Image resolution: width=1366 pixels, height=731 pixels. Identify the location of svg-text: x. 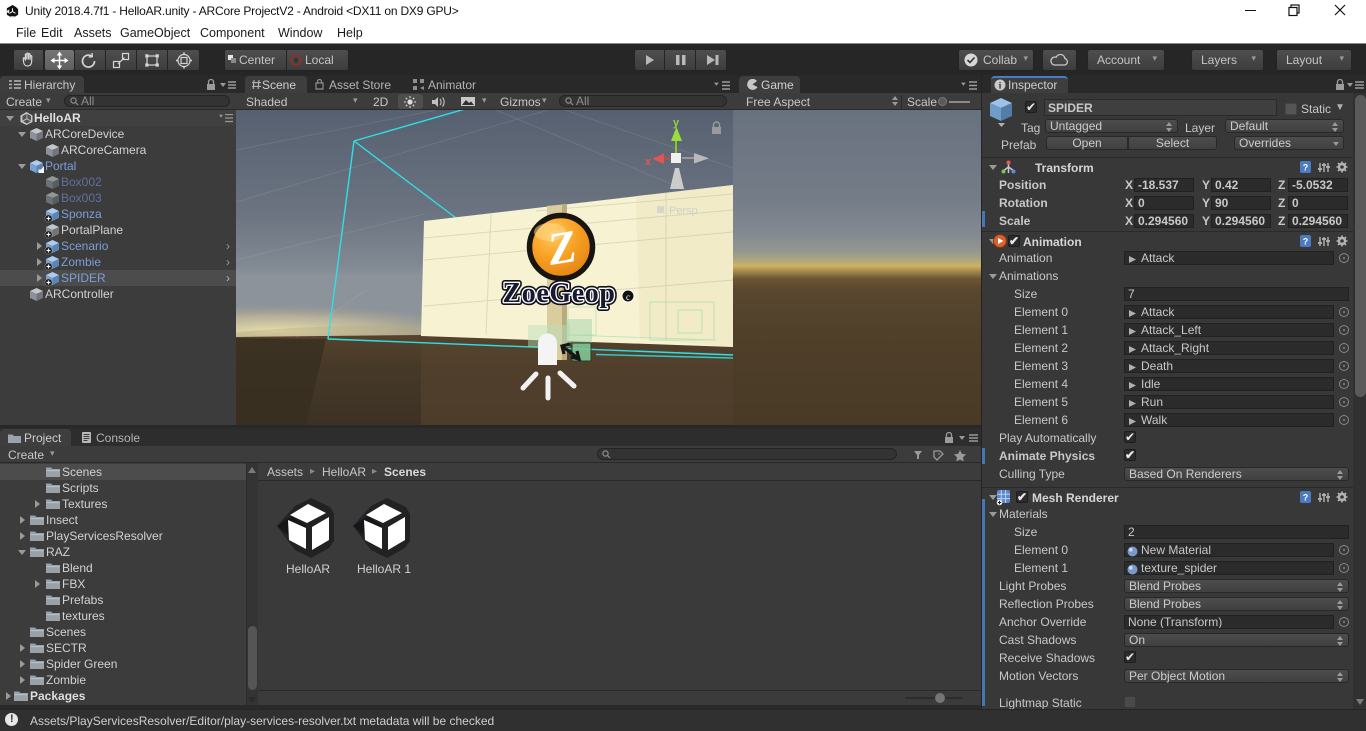
(648, 162).